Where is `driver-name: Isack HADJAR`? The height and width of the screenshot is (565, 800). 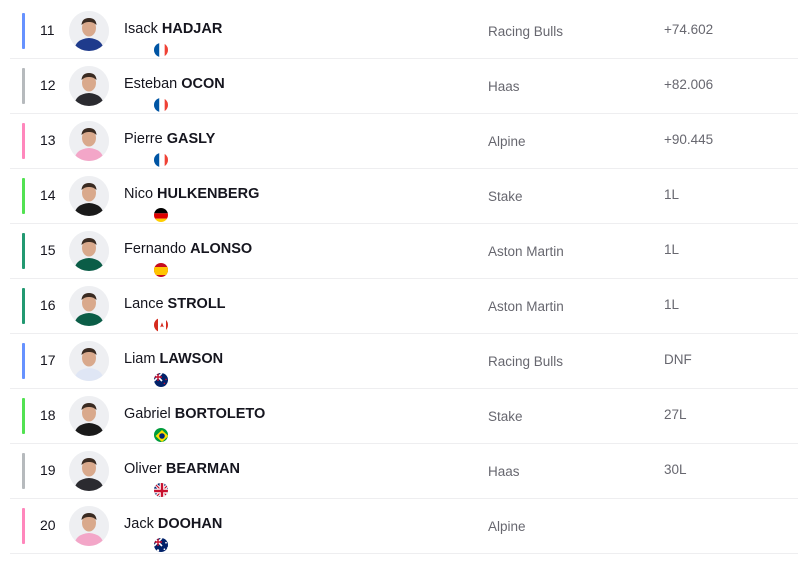
driver-name: Isack HADJAR is located at coordinates (173, 29).